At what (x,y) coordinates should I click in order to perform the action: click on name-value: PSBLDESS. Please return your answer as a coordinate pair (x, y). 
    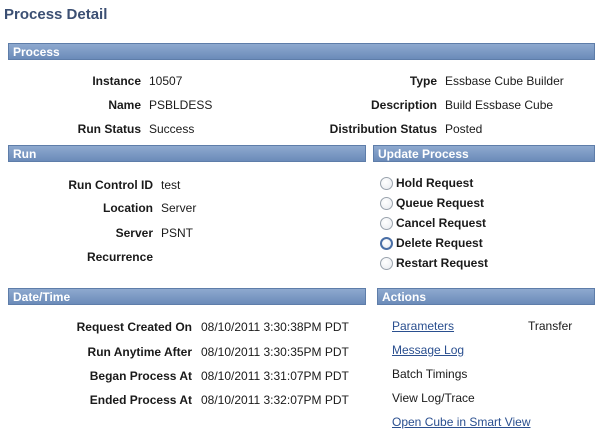
    Looking at the image, I should click on (181, 105).